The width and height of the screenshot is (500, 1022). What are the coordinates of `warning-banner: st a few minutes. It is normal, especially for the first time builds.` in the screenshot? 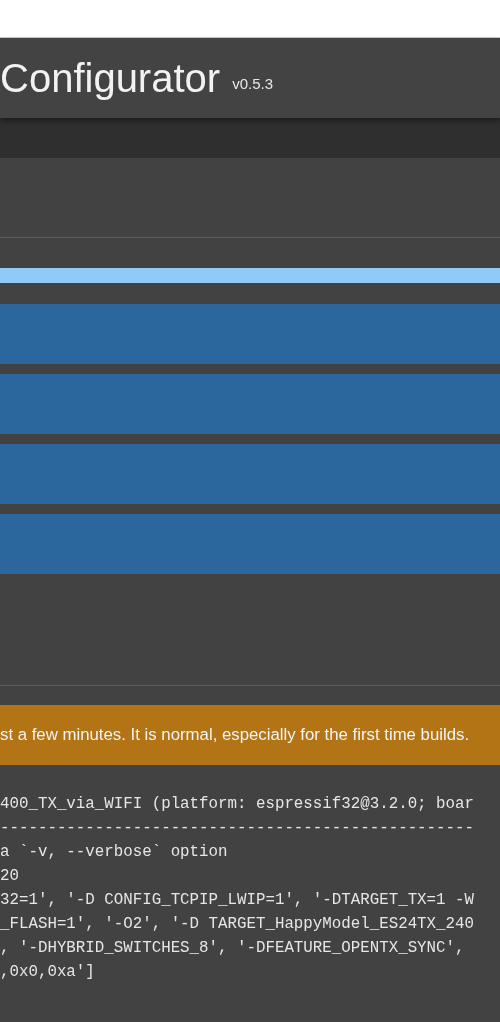 It's located at (250, 735).